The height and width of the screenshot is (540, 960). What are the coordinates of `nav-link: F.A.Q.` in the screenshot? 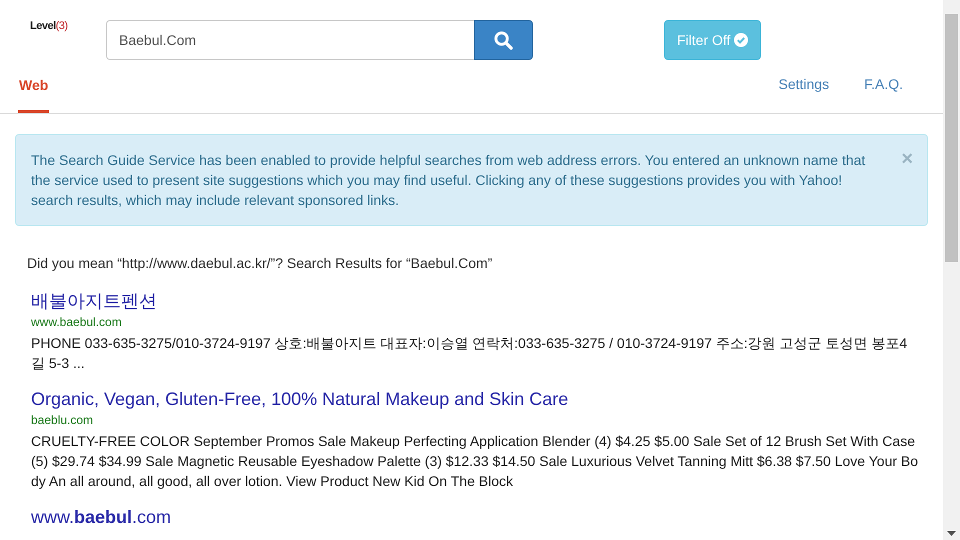 It's located at (883, 84).